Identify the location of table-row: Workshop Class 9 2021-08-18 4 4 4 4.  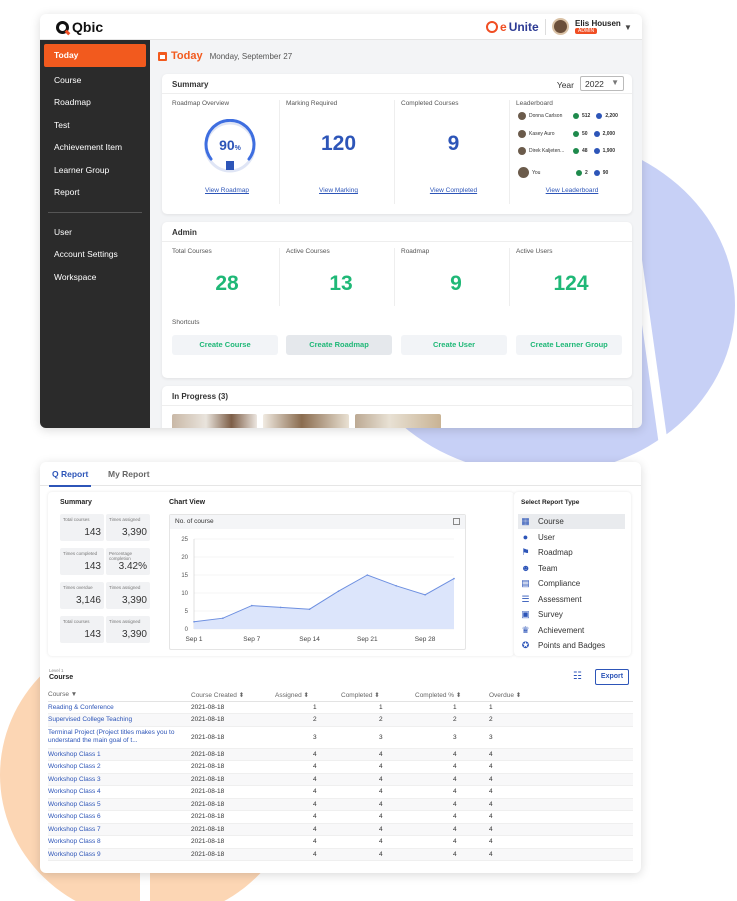
(340, 854).